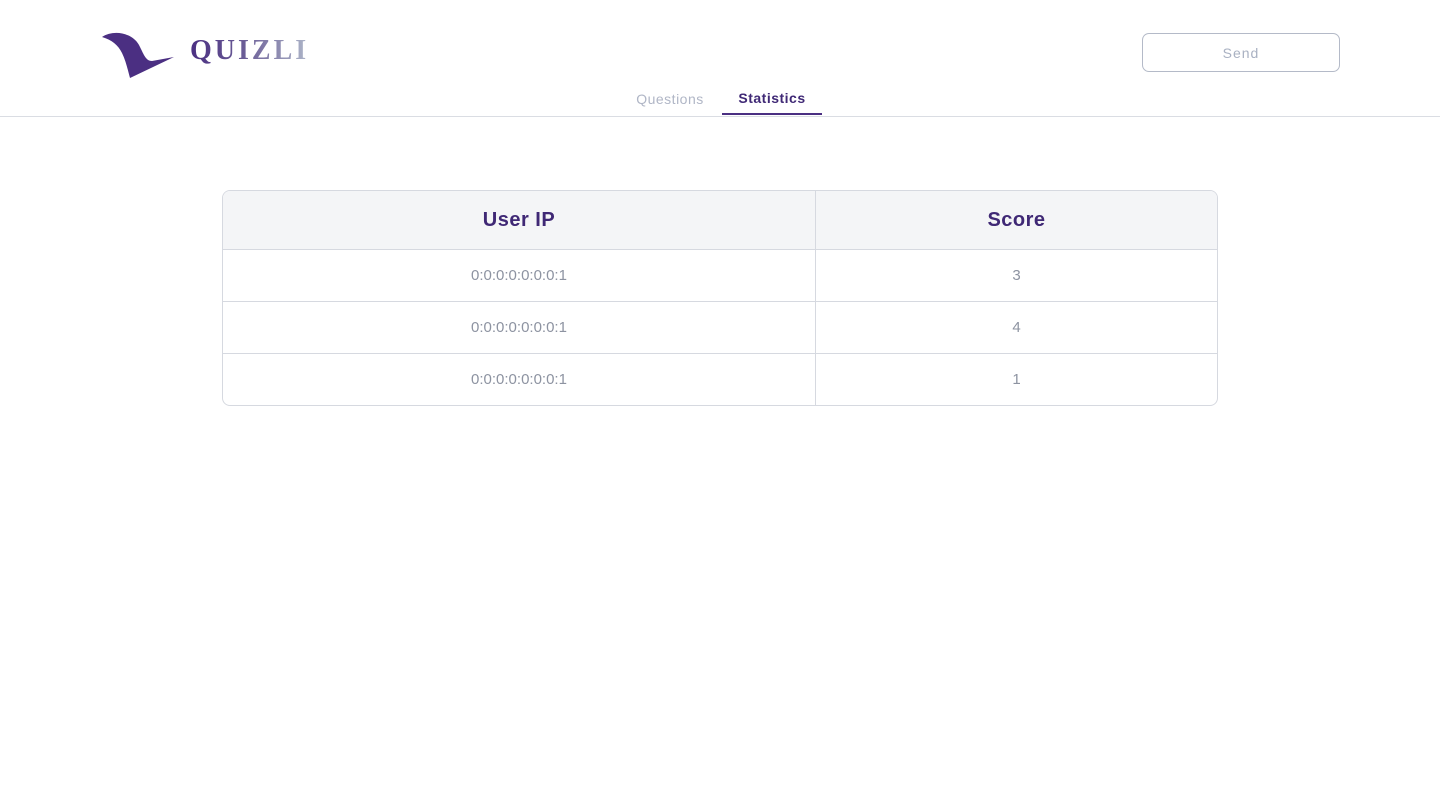 This screenshot has height=795, width=1440. Describe the element at coordinates (250, 50) in the screenshot. I see `brand-name: QUIZLI` at that location.